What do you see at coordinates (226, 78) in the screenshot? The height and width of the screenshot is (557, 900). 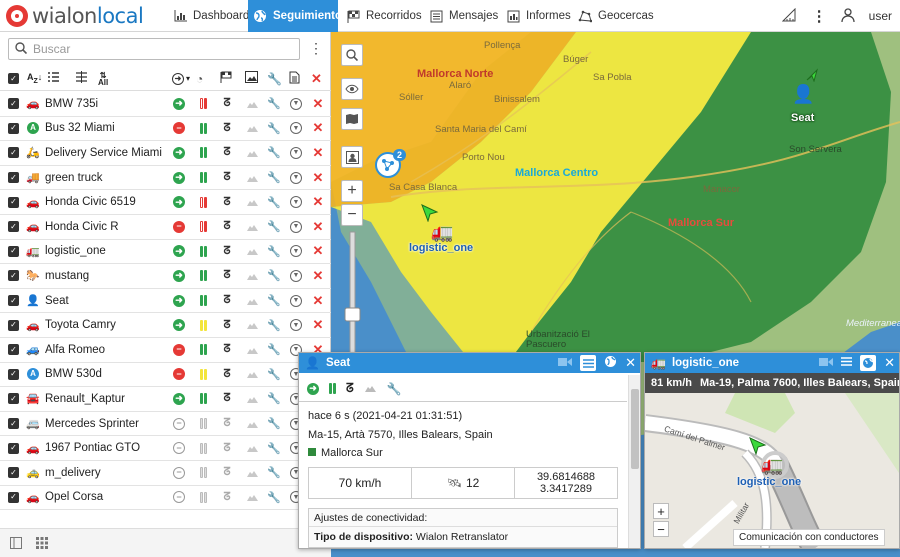 I see `trips-header-icon` at bounding box center [226, 78].